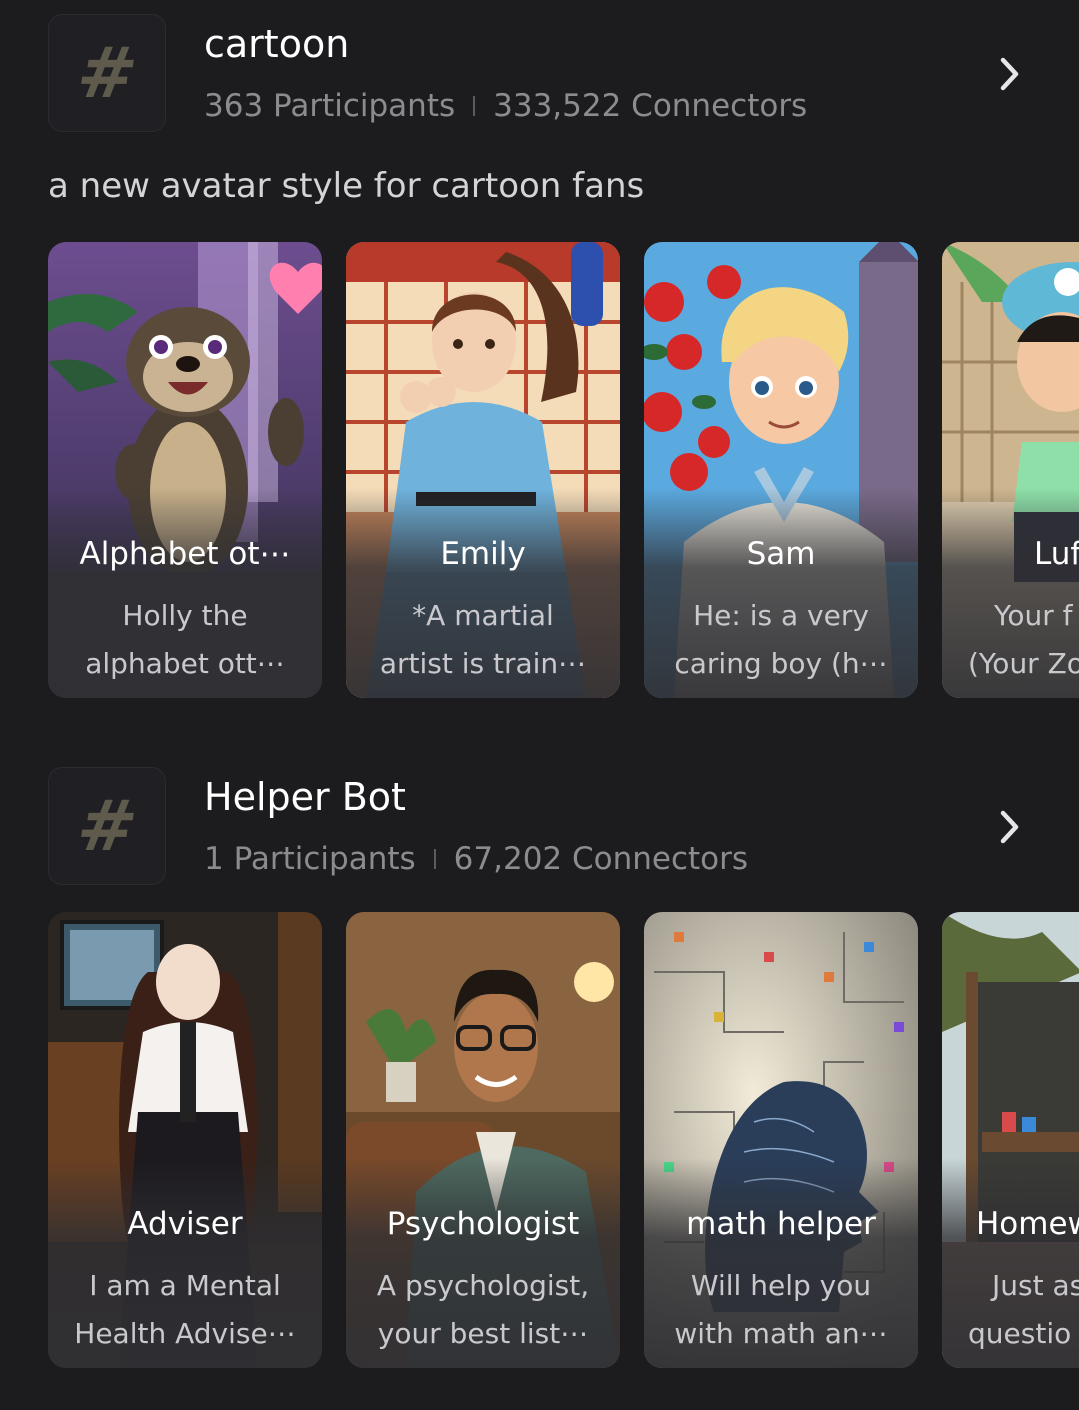 This screenshot has height=1410, width=1079. I want to click on character-name: math helper, so click(781, 1224).